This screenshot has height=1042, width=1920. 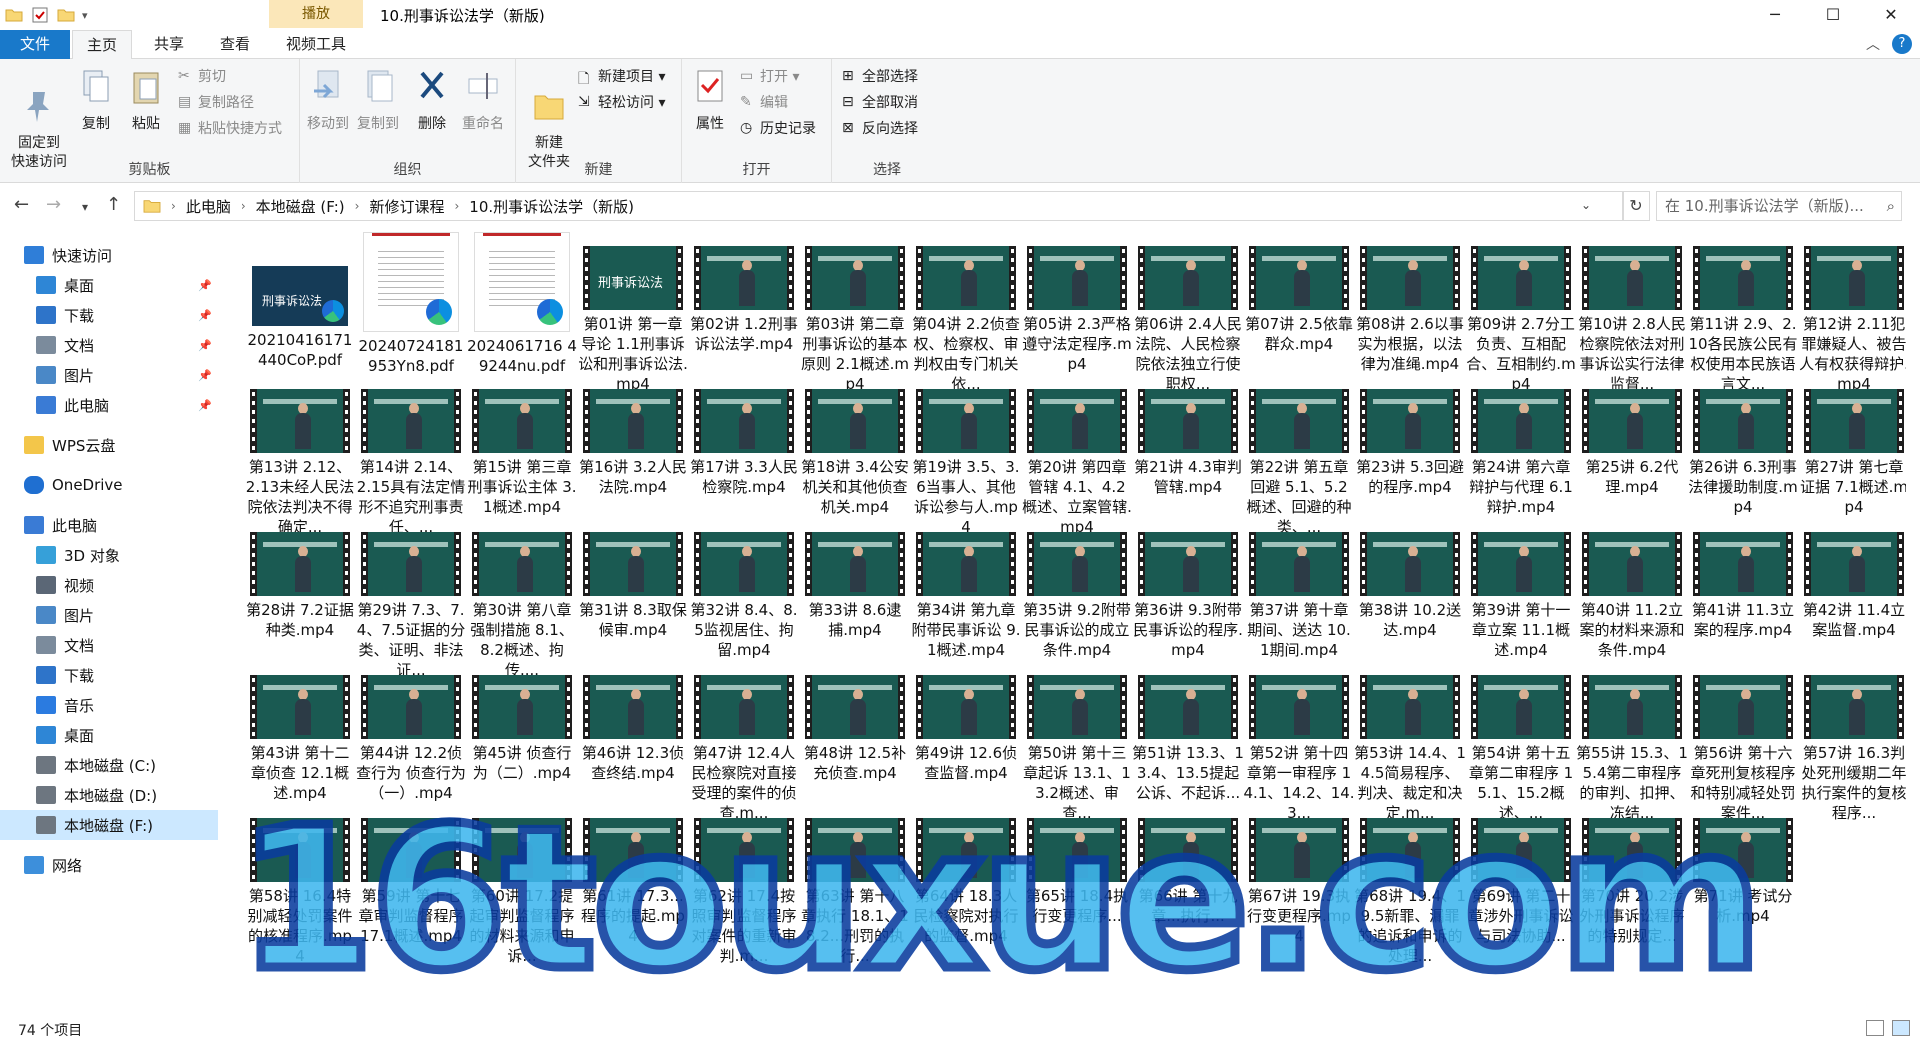 What do you see at coordinates (328, 99) in the screenshot?
I see `move-to-button: 移动到` at bounding box center [328, 99].